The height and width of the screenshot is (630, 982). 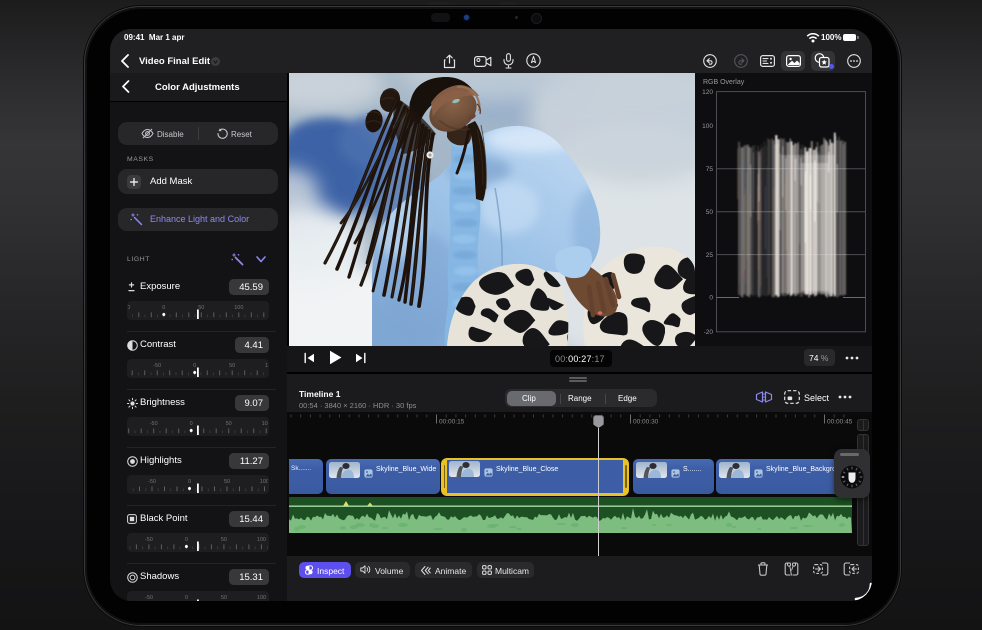 What do you see at coordinates (646, 422) in the screenshot?
I see `svg-text: 00:00:30` at bounding box center [646, 422].